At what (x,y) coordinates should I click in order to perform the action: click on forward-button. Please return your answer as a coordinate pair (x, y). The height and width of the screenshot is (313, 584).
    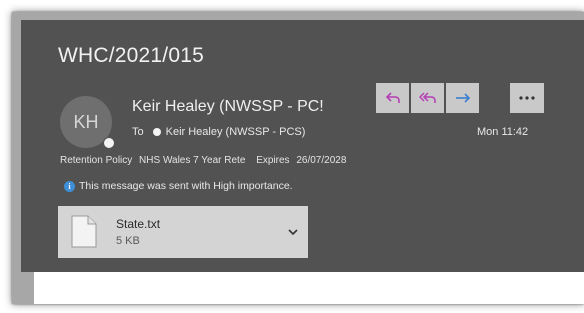
    Looking at the image, I should click on (462, 98).